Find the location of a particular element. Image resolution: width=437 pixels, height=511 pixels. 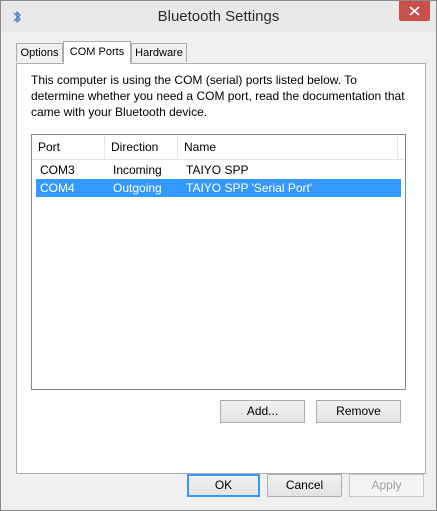

tab-hardware: Hardware is located at coordinates (159, 52).